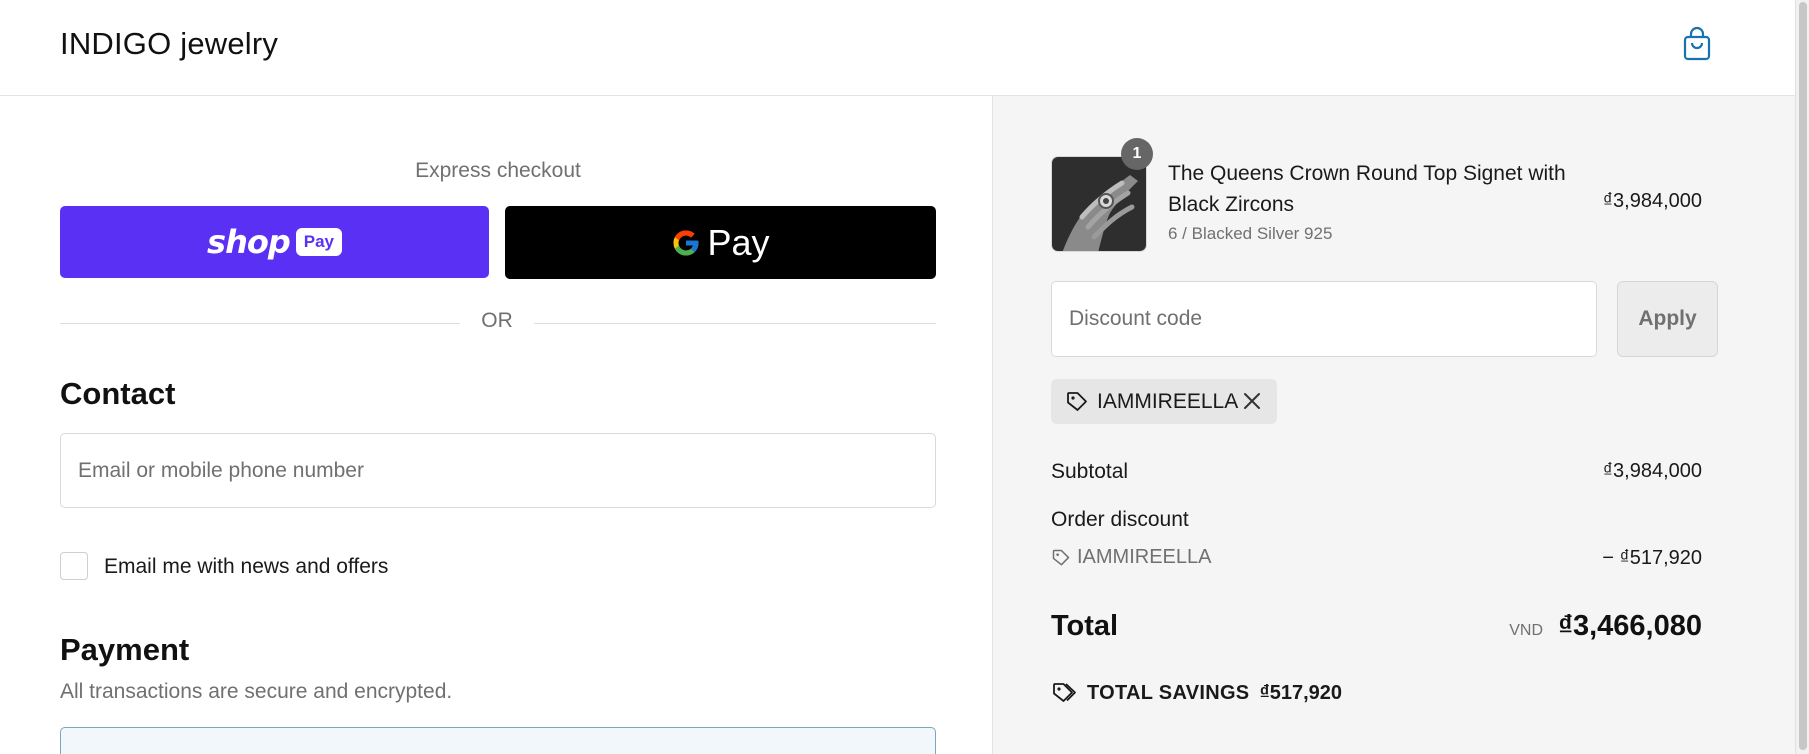 This screenshot has height=754, width=1809. What do you see at coordinates (498, 170) in the screenshot?
I see `express-checkout-label: Express checkout` at bounding box center [498, 170].